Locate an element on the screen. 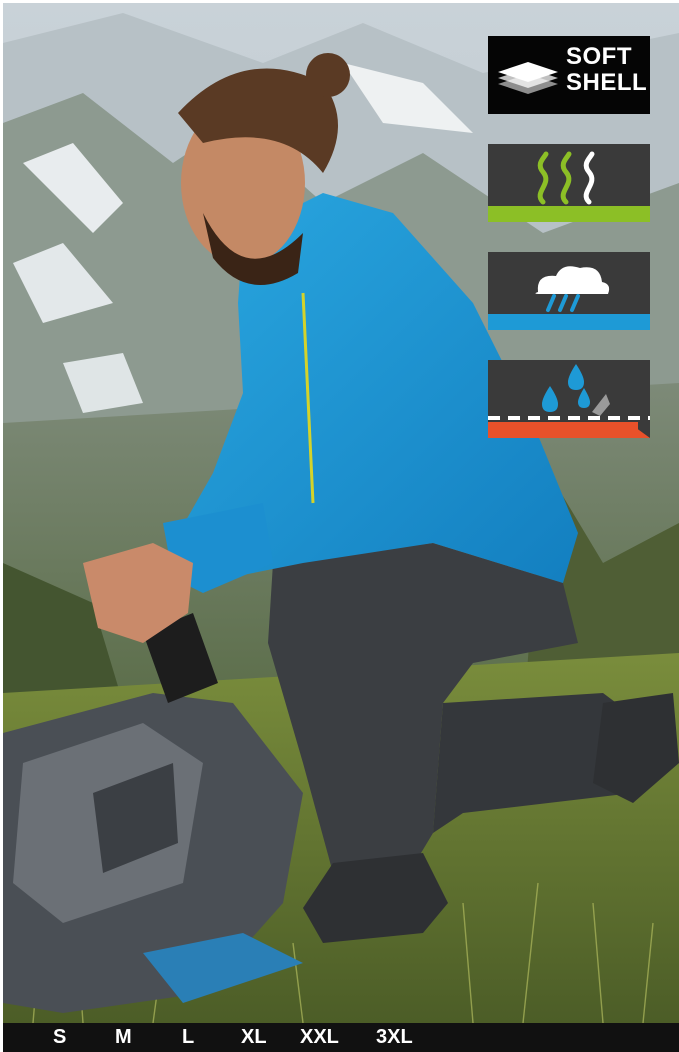 The image size is (679, 1052). breathable-badge is located at coordinates (569, 183).